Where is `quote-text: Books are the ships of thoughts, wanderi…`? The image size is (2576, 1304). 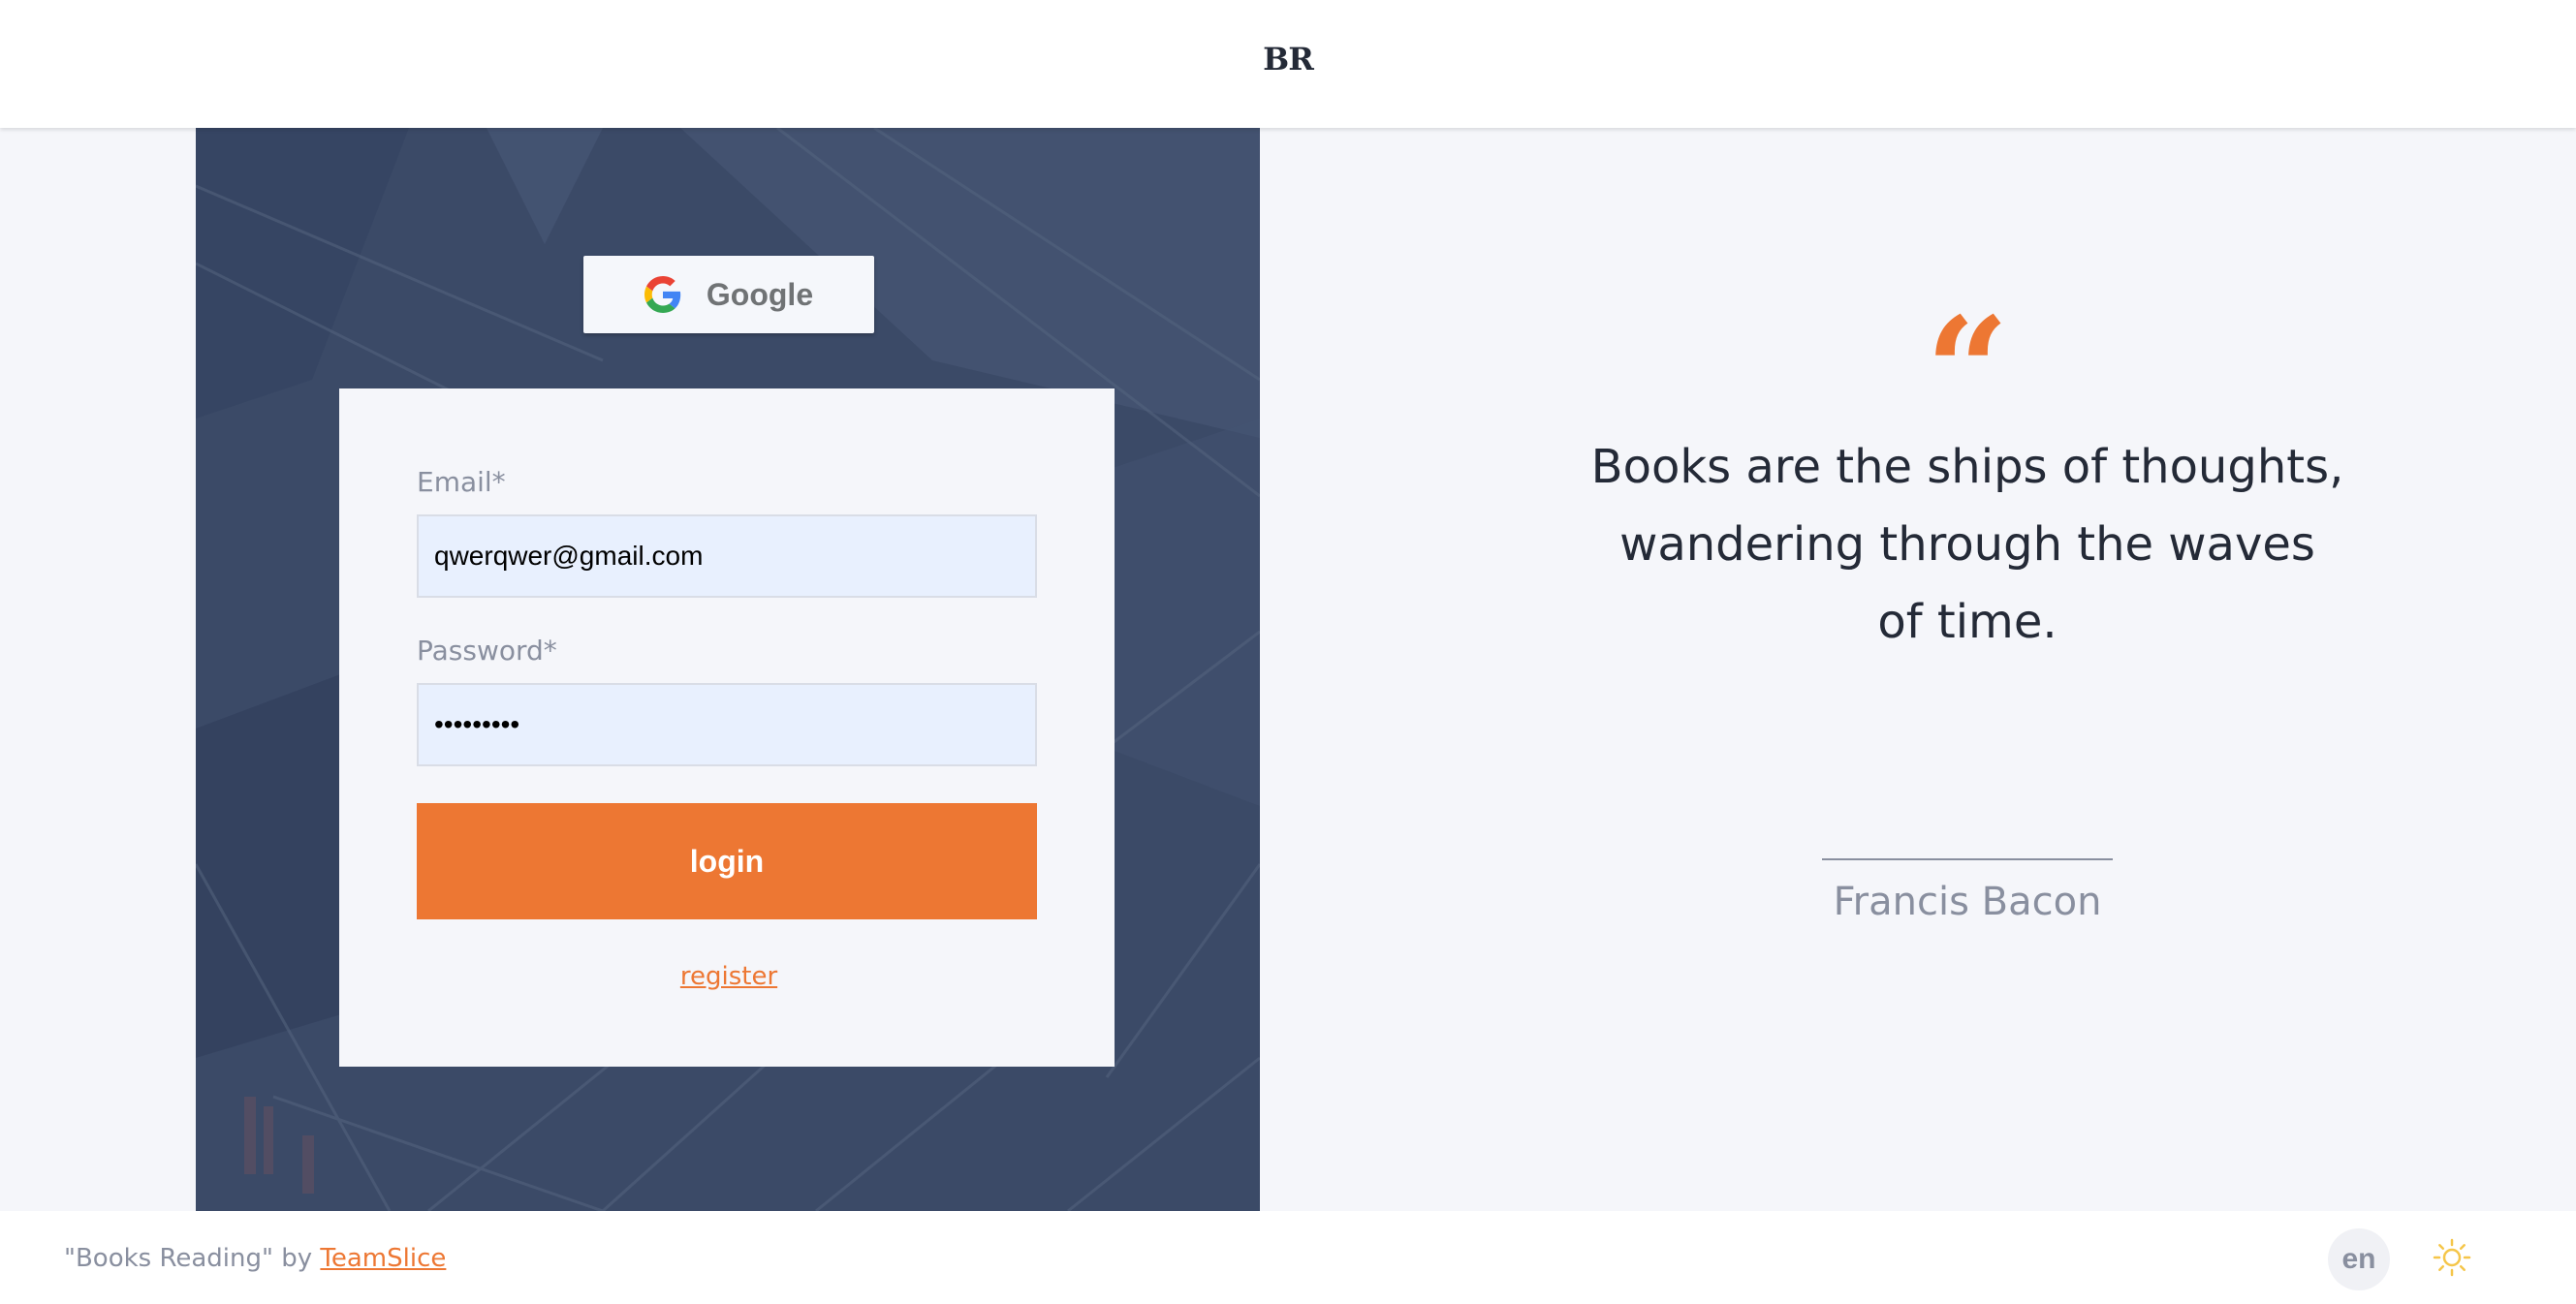 quote-text: Books are the ships of thoughts, wanderi… is located at coordinates (1967, 544).